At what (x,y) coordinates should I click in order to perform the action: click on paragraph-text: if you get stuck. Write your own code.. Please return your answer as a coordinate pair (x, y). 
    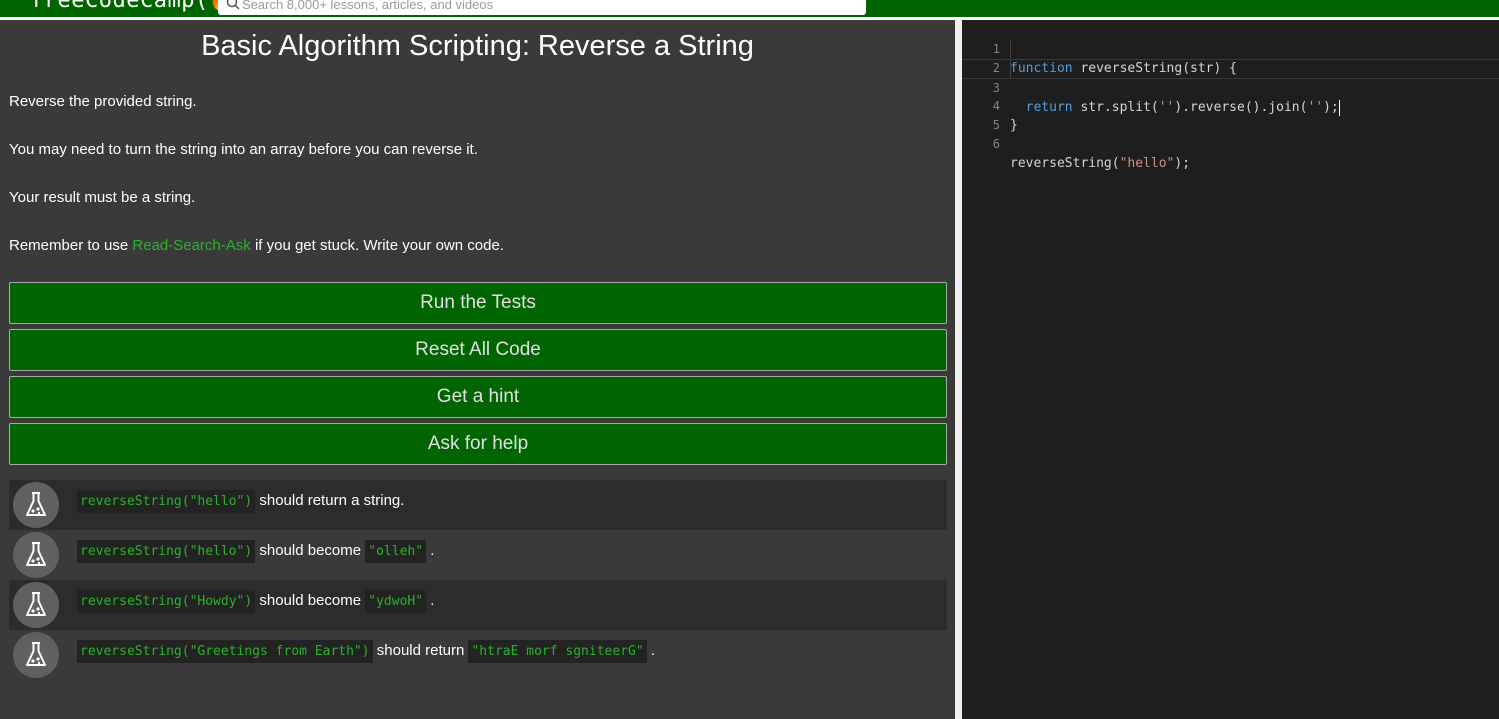
    Looking at the image, I should click on (377, 245).